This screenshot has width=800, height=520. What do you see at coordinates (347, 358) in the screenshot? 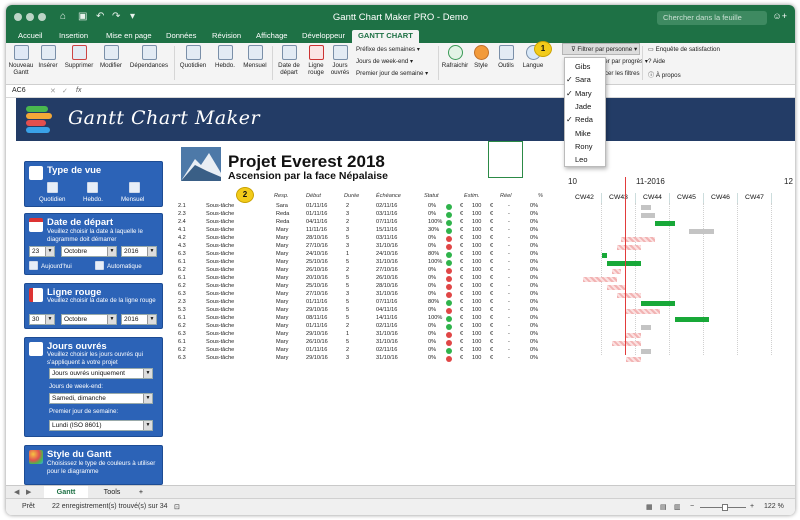
I see `cell-dur: 3` at bounding box center [347, 358].